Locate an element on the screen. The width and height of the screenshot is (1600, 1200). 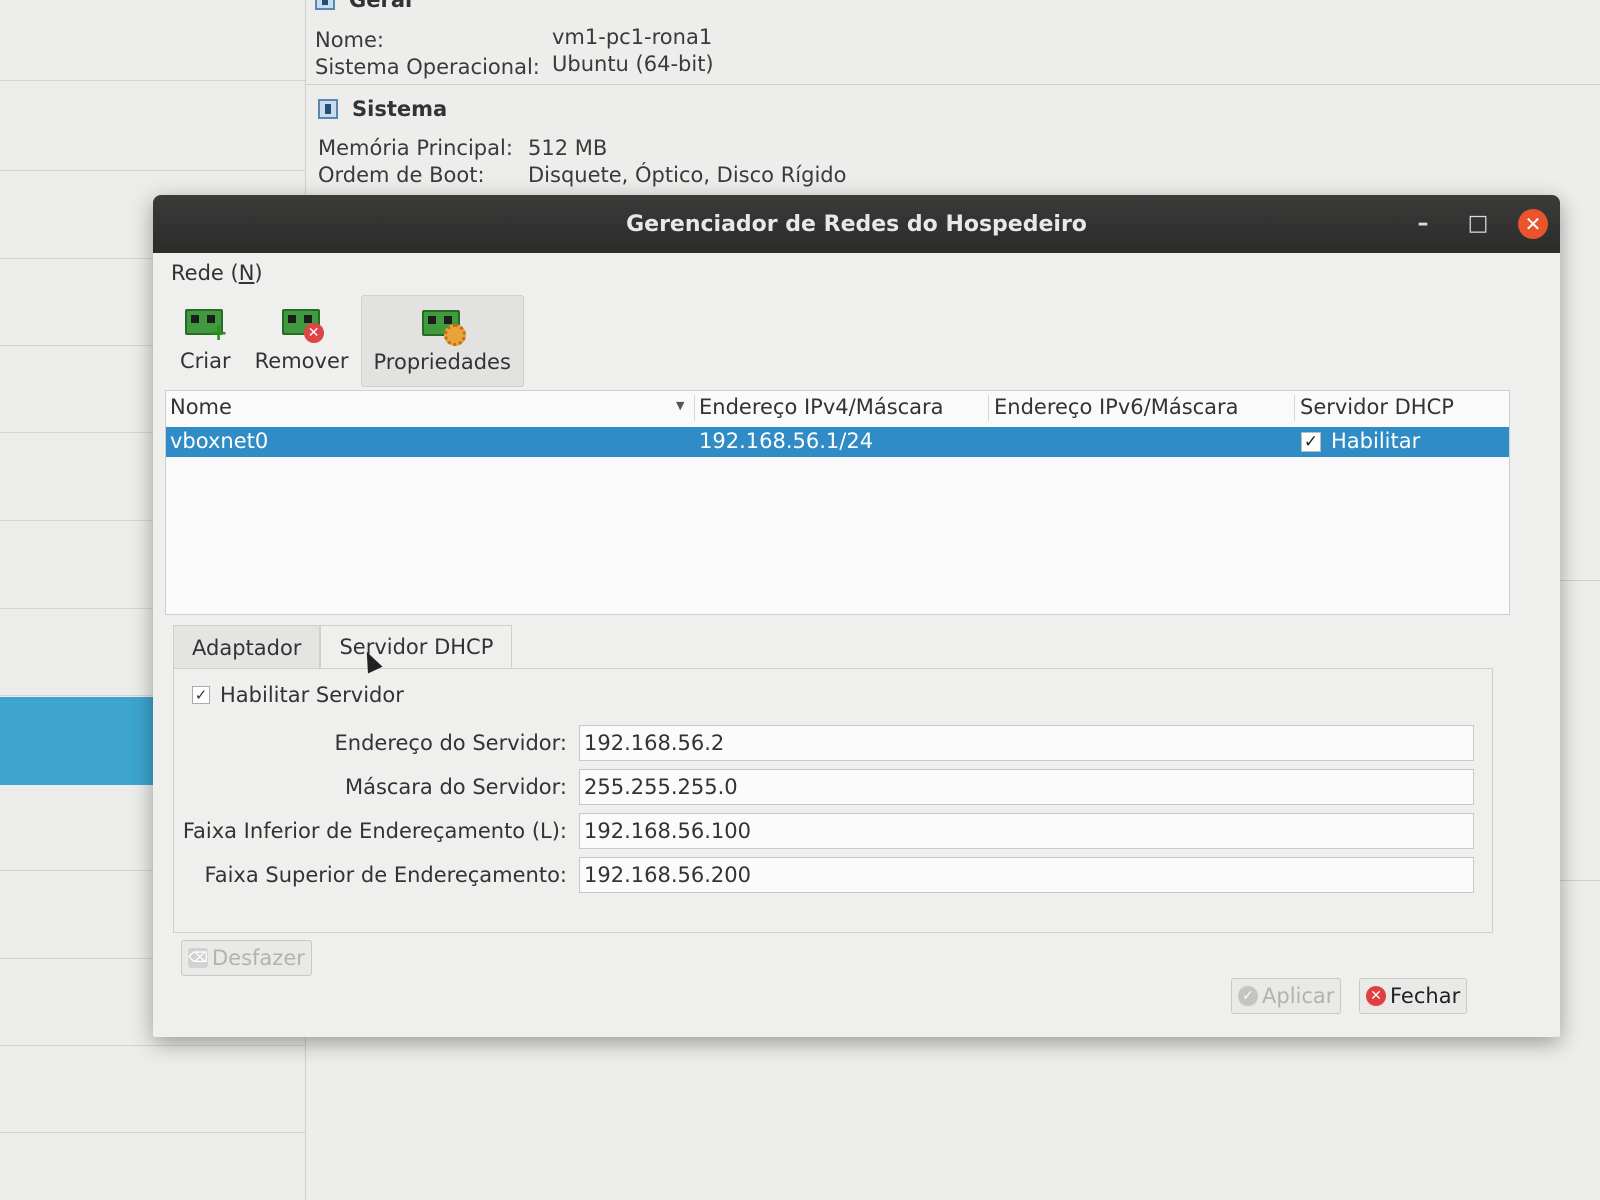
menu-rede-suffix: ) is located at coordinates (258, 273).